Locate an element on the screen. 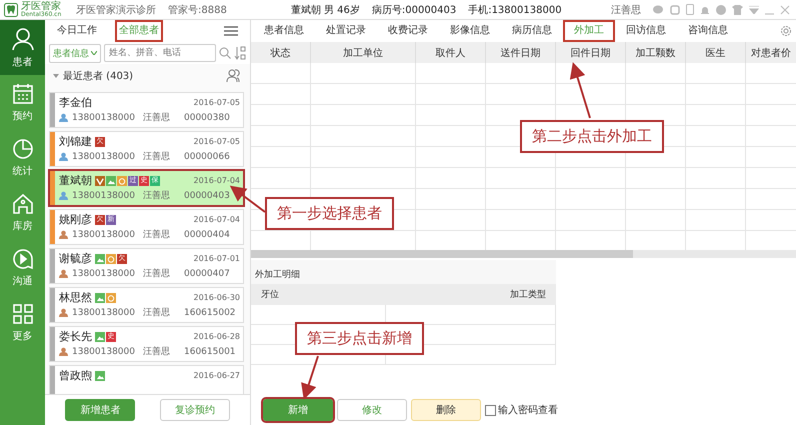 This screenshot has width=796, height=425. tooth-logo-icon is located at coordinates (11, 9).